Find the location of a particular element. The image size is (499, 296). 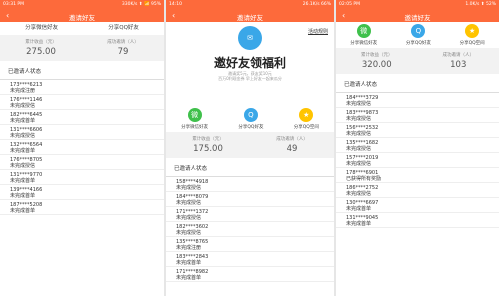

invite-count: 成功邀请（人） 79 is located at coordinates (123, 48).